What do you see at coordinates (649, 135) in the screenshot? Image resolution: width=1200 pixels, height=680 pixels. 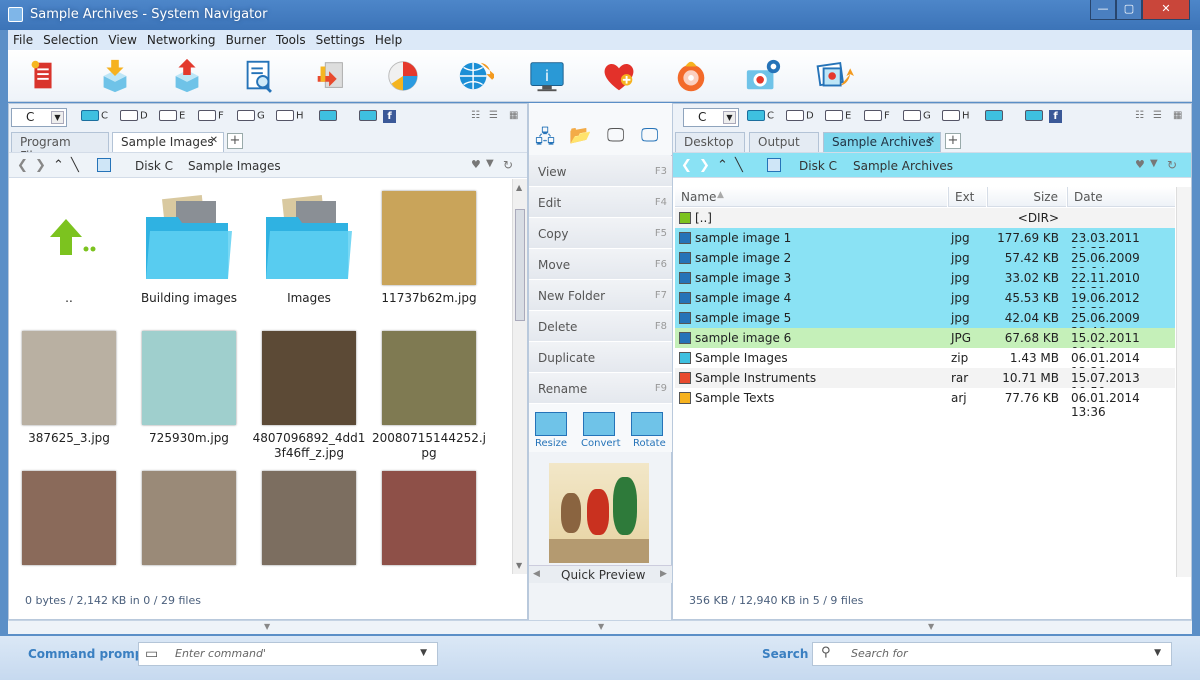 I see `remote-icon: 🖵` at bounding box center [649, 135].